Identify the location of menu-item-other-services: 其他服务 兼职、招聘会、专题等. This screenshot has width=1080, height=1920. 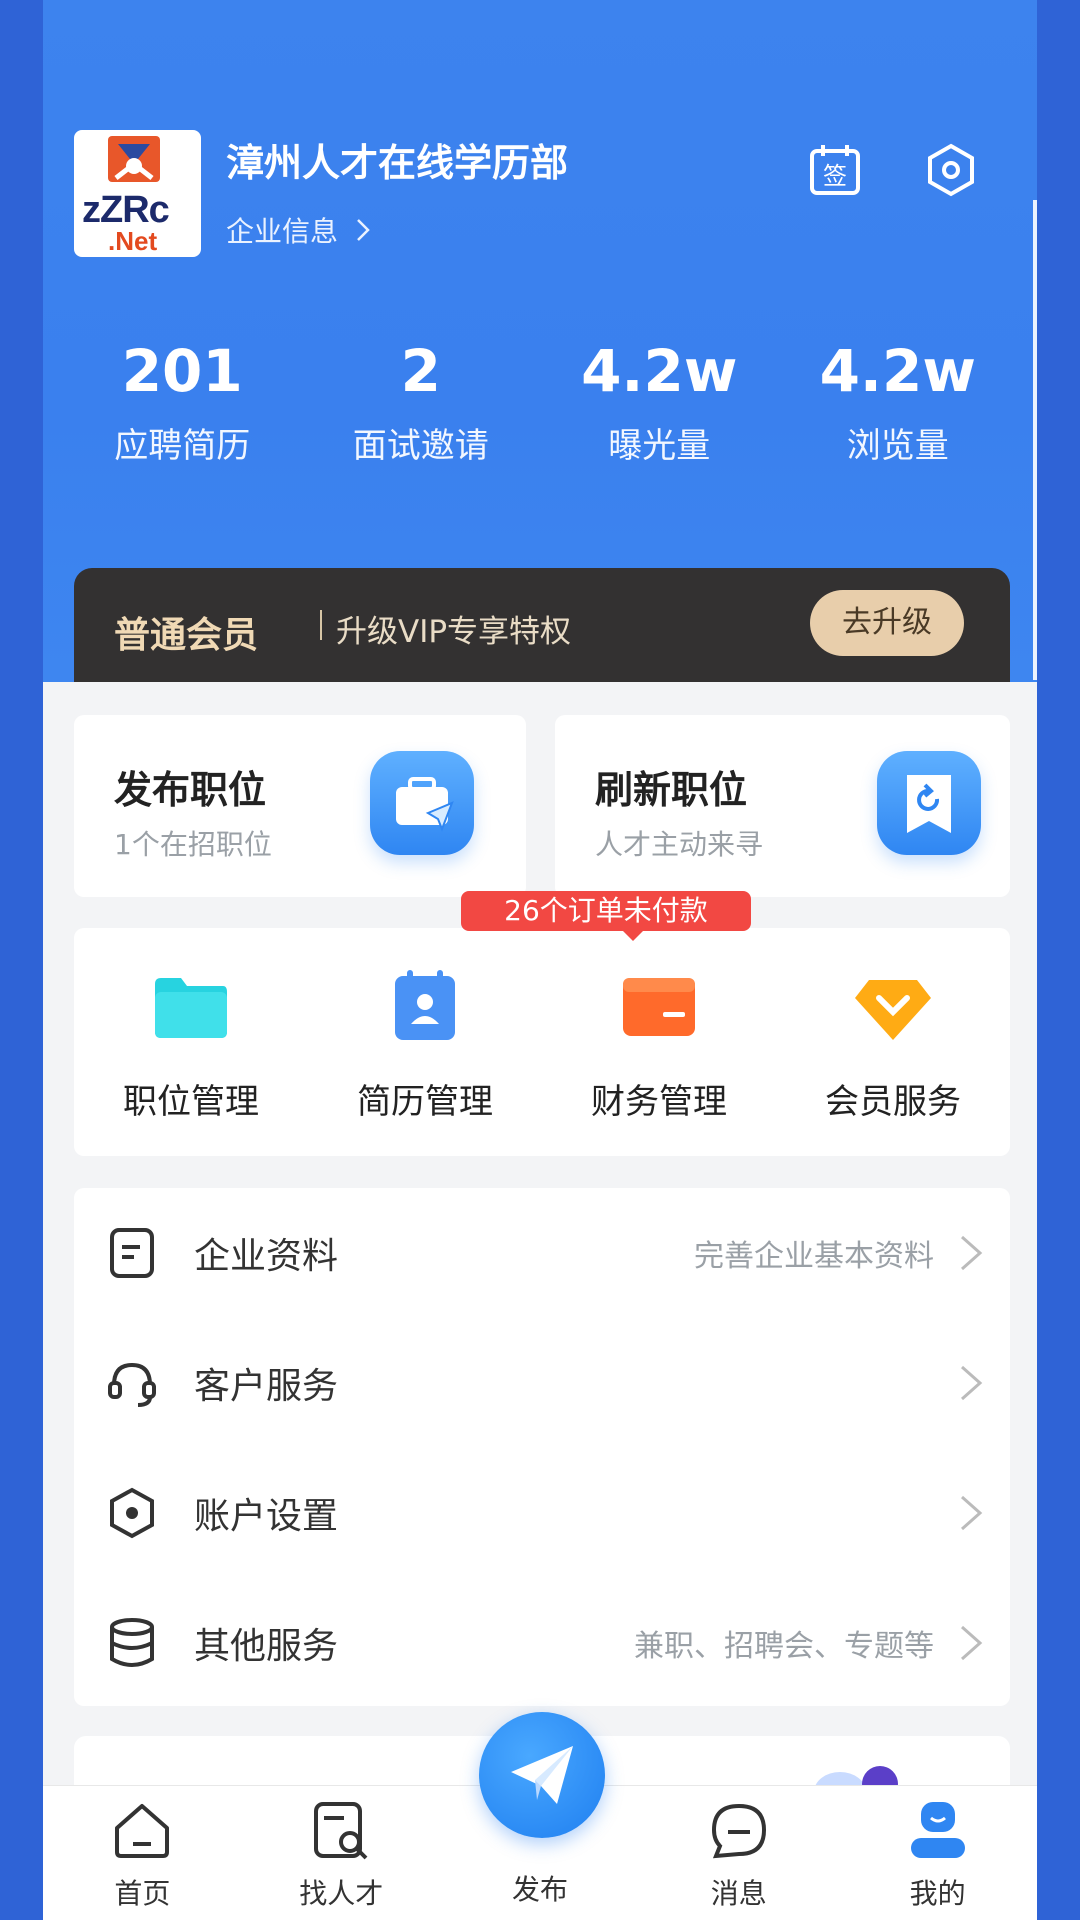
(542, 1643).